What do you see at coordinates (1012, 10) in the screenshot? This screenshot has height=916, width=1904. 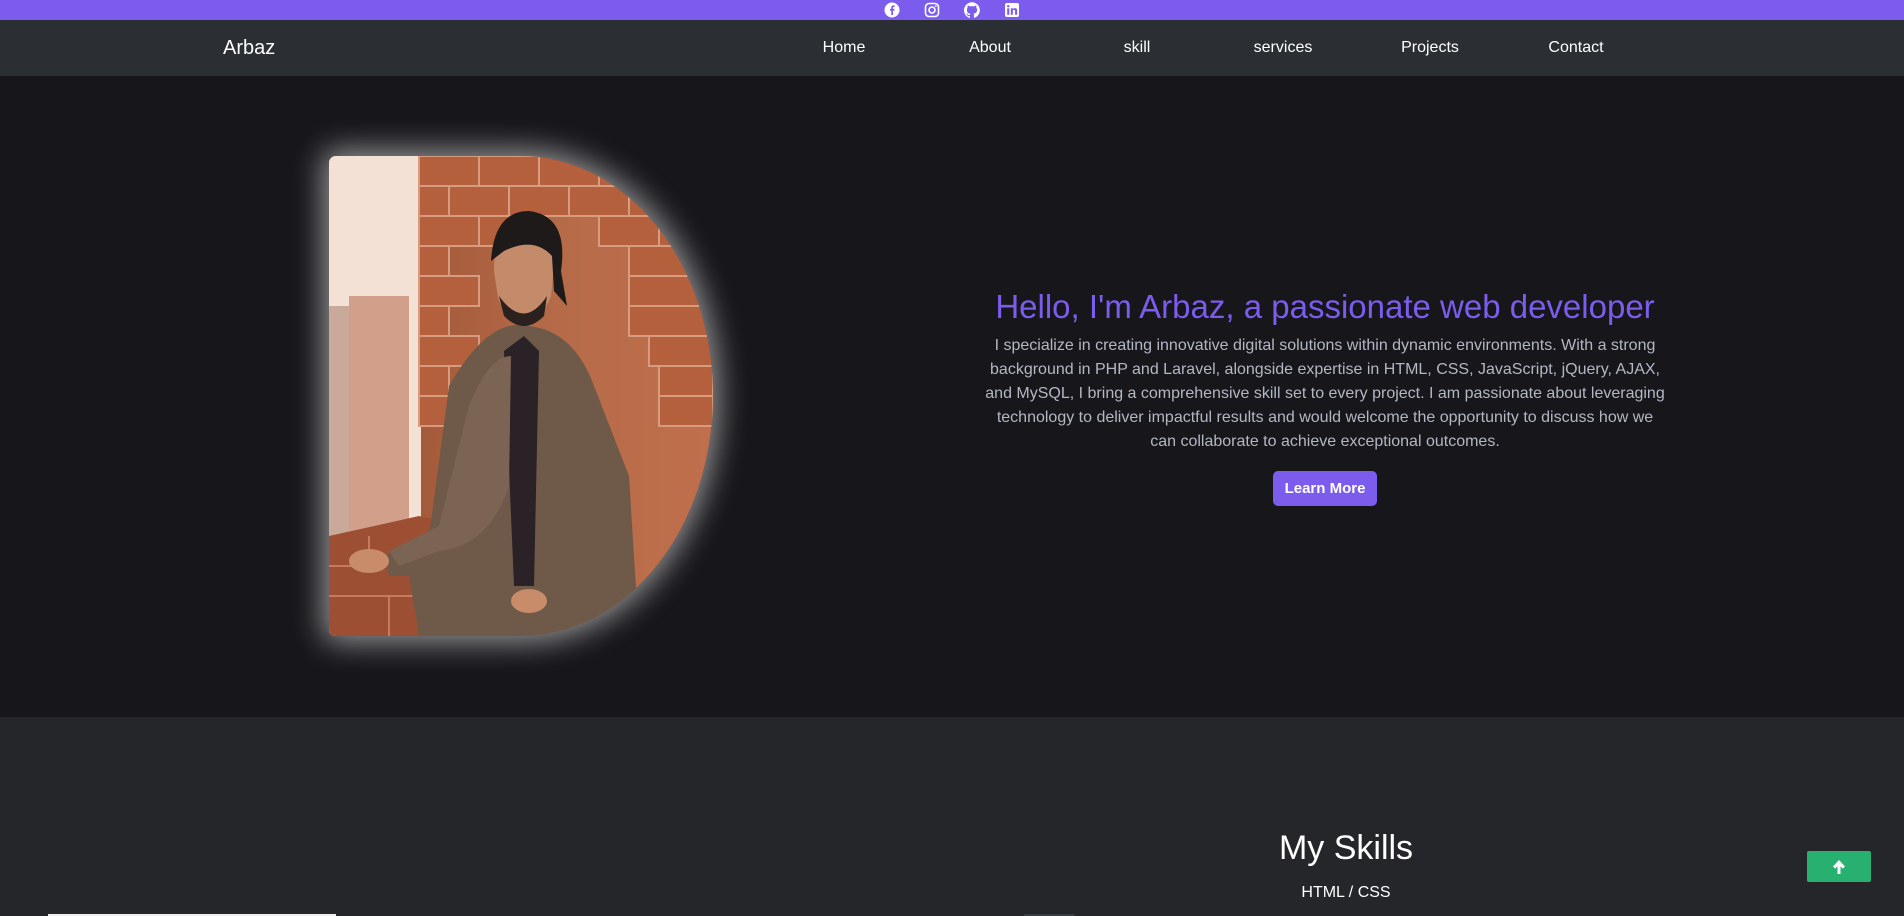 I see `linkedin-icon` at bounding box center [1012, 10].